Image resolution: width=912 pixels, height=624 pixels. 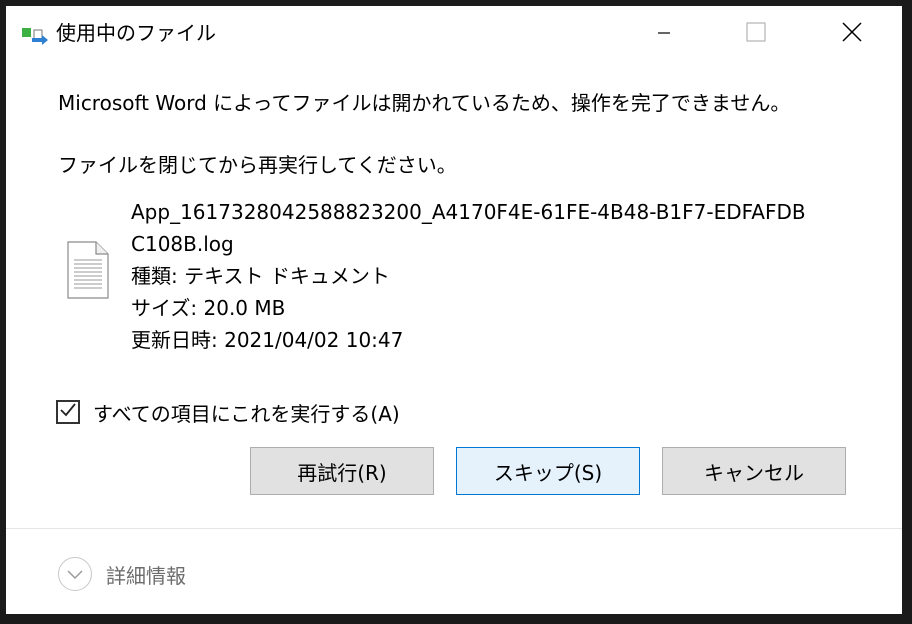 What do you see at coordinates (754, 471) in the screenshot?
I see `cancel-button: キャンセル` at bounding box center [754, 471].